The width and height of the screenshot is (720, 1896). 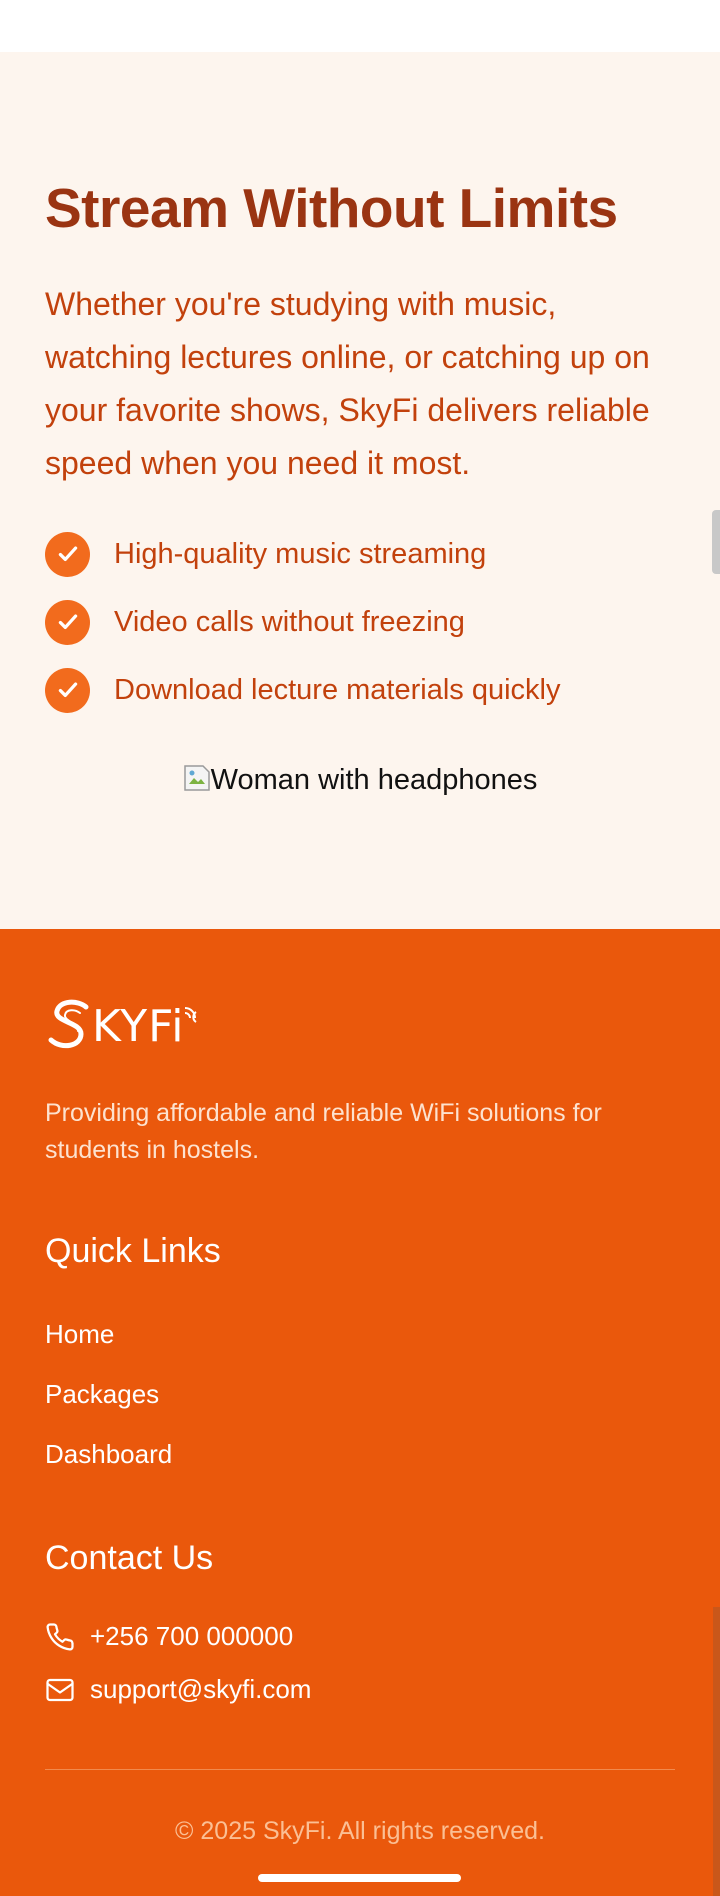 I want to click on broken-image-icon, so click(x=196, y=778).